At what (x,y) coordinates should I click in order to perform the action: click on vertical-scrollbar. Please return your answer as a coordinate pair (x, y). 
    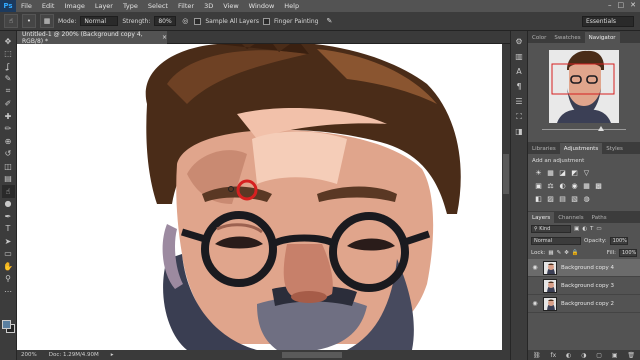
    Looking at the image, I should click on (506, 197).